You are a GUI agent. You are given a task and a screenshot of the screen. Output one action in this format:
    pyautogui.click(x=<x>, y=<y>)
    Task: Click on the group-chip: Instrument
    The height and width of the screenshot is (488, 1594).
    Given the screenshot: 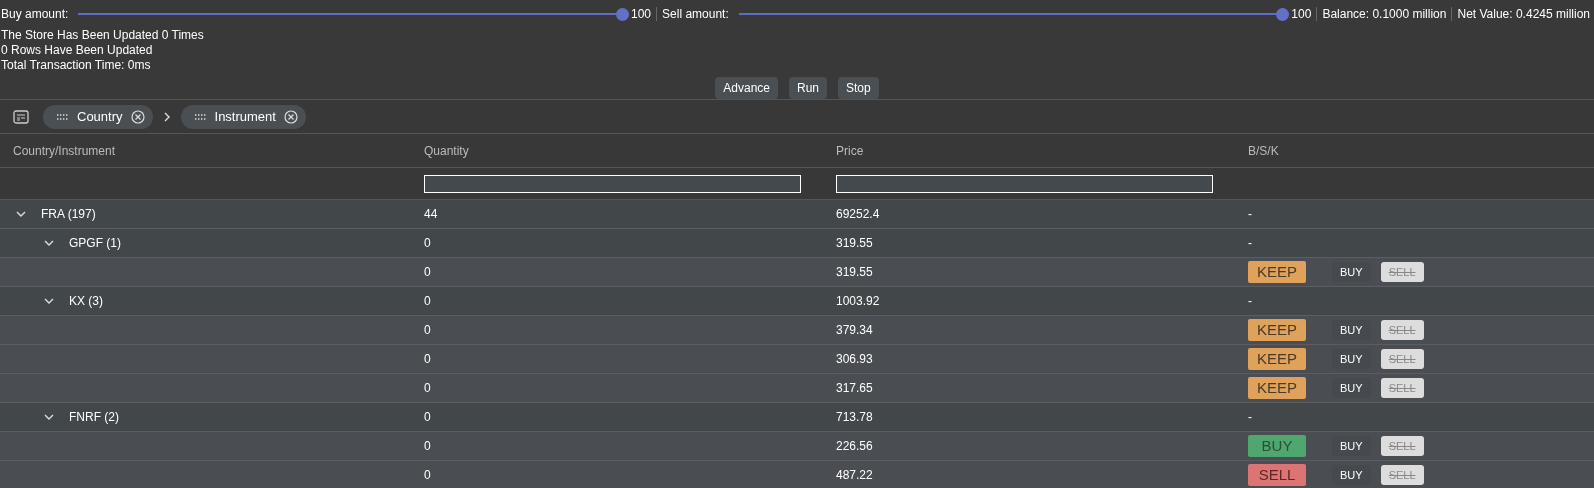 What is the action you would take?
    pyautogui.click(x=243, y=116)
    